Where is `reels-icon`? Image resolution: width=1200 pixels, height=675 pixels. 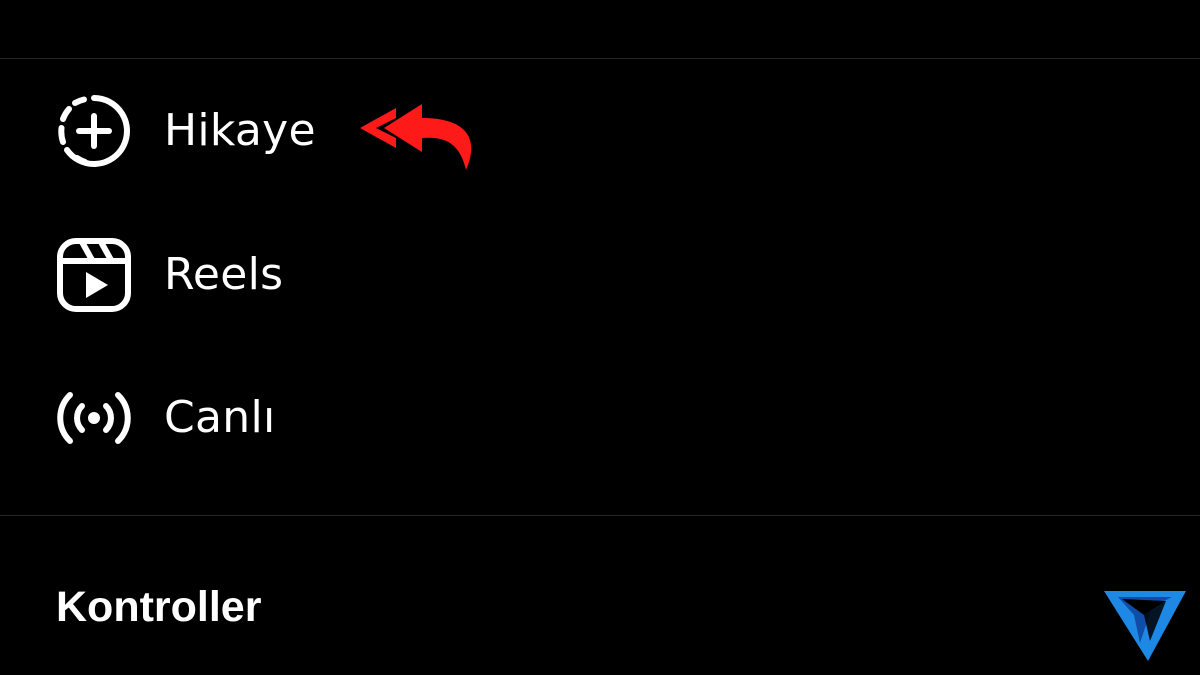 reels-icon is located at coordinates (94, 275).